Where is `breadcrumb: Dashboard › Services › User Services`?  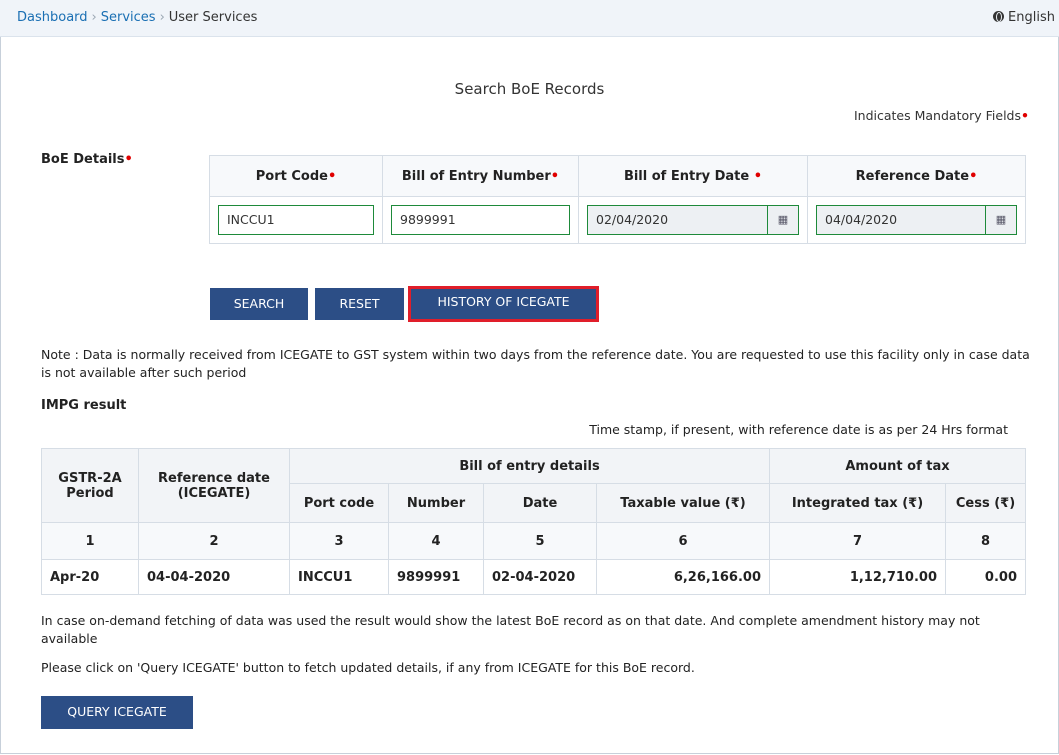 breadcrumb: Dashboard › Services › User Services is located at coordinates (137, 17).